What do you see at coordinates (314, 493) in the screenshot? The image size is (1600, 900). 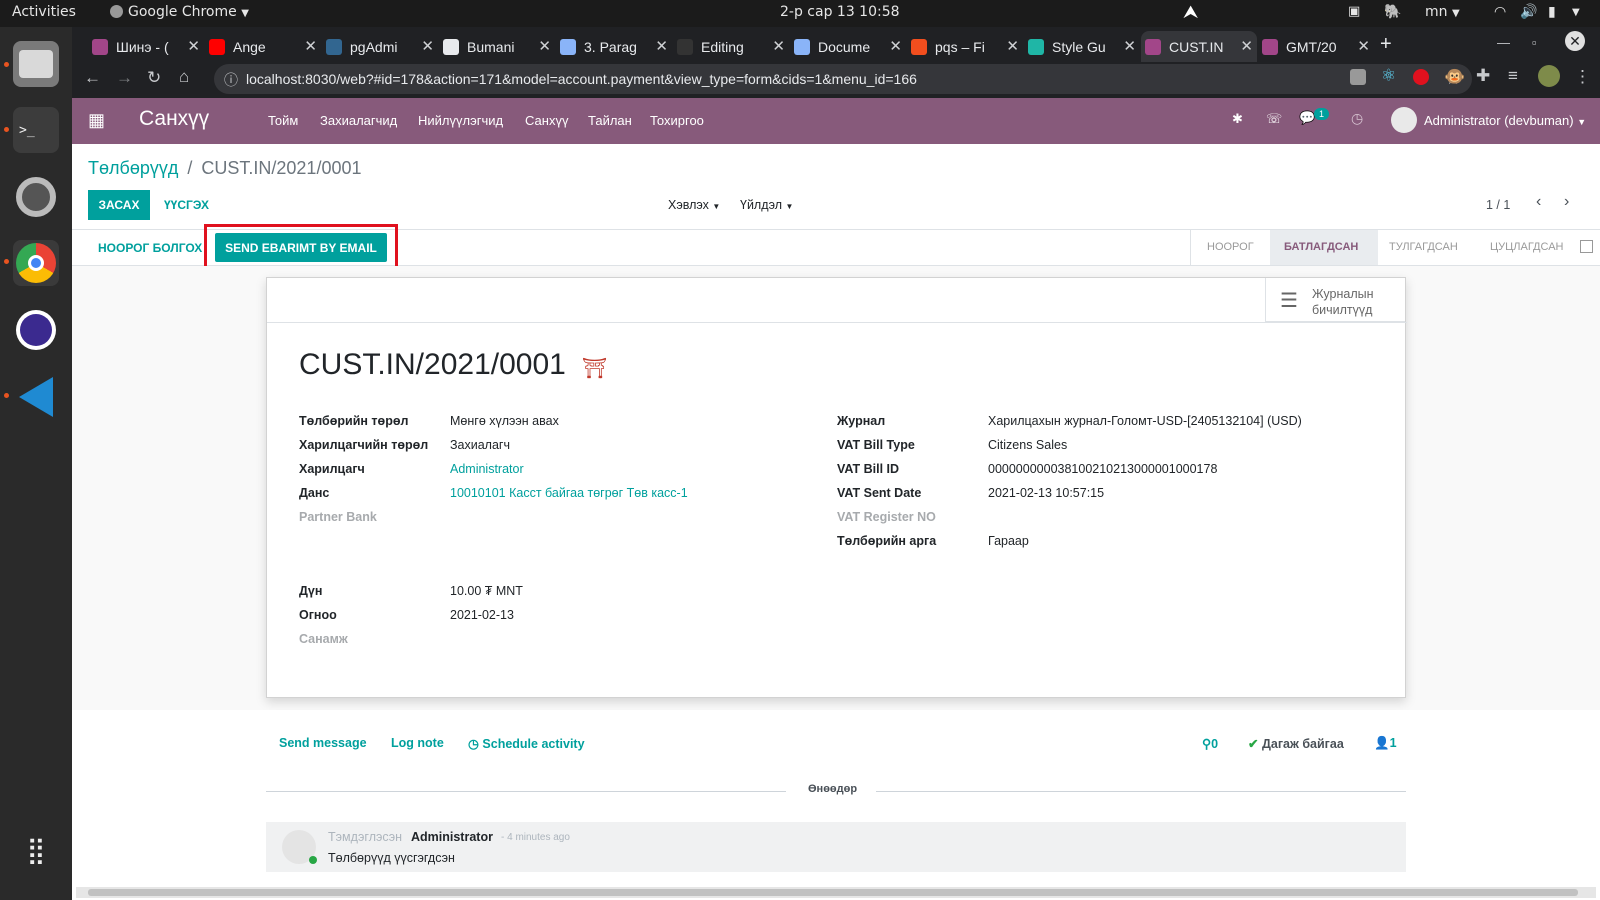 I see `field-label: Данс` at bounding box center [314, 493].